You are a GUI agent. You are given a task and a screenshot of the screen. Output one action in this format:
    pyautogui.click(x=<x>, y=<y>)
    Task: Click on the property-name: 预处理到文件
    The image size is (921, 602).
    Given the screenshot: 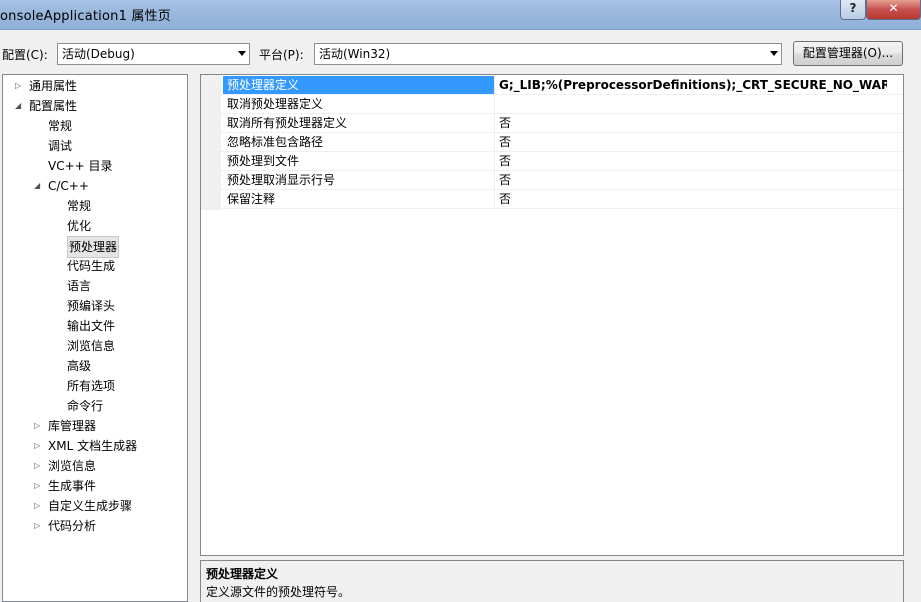 What is the action you would take?
    pyautogui.click(x=359, y=161)
    